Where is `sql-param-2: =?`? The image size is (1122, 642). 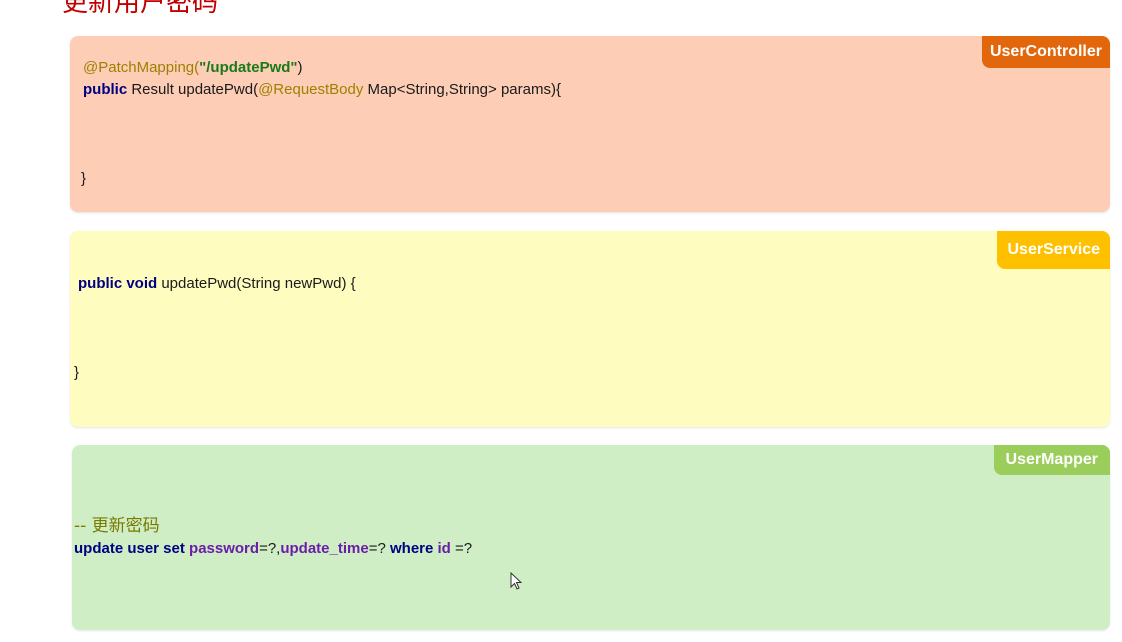 sql-param-2: =? is located at coordinates (379, 548).